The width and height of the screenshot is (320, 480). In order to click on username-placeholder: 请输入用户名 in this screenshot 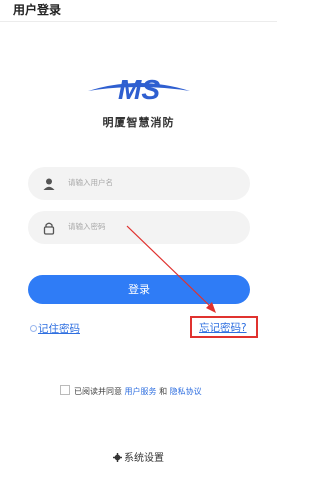, I will do `click(90, 182)`.